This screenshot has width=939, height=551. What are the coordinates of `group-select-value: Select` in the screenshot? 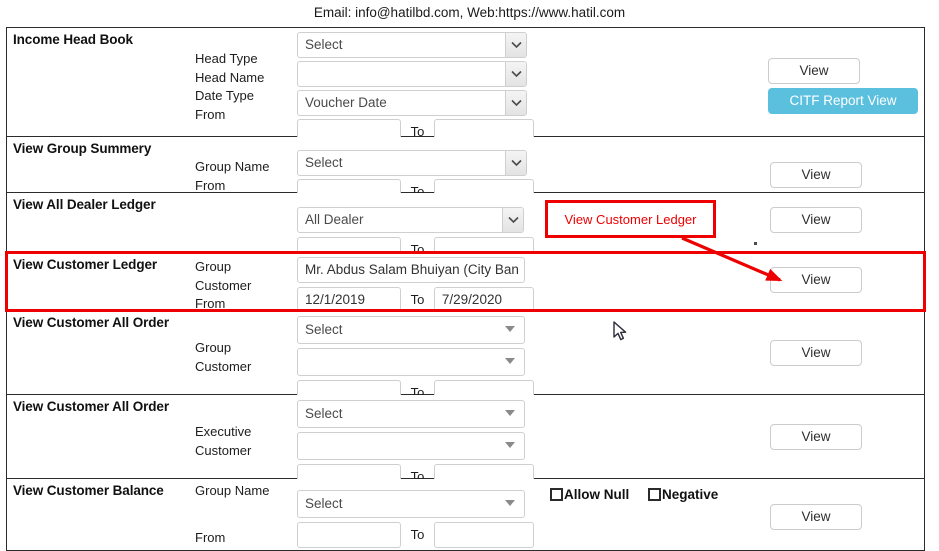 It's located at (324, 329).